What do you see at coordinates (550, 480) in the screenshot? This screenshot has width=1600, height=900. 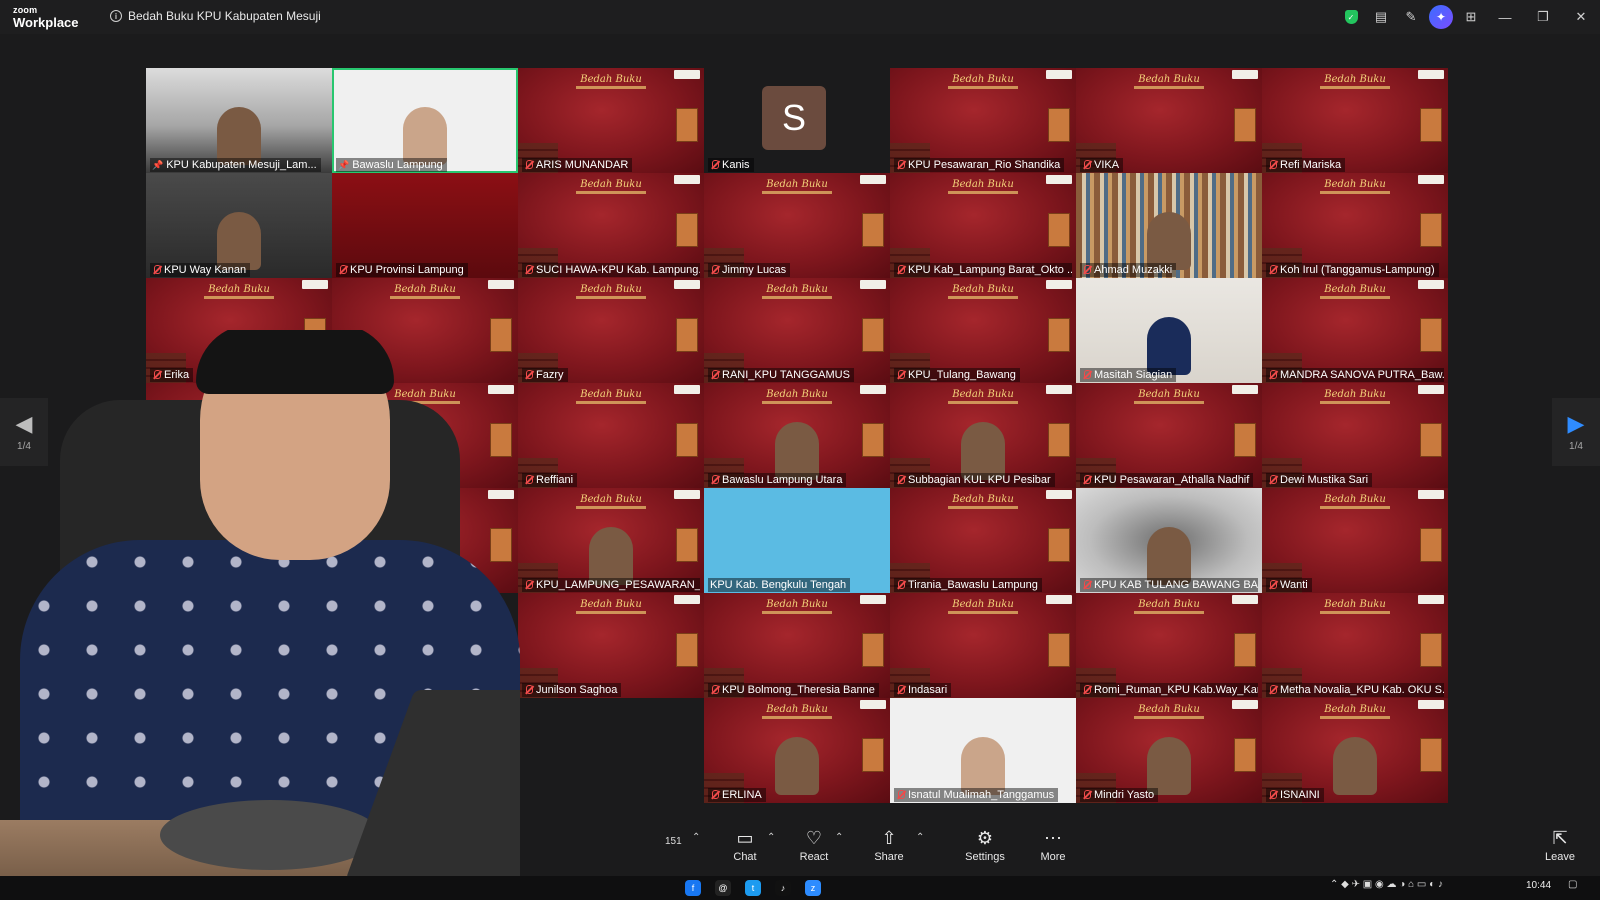 I see `participant-name-label: Reffiani` at bounding box center [550, 480].